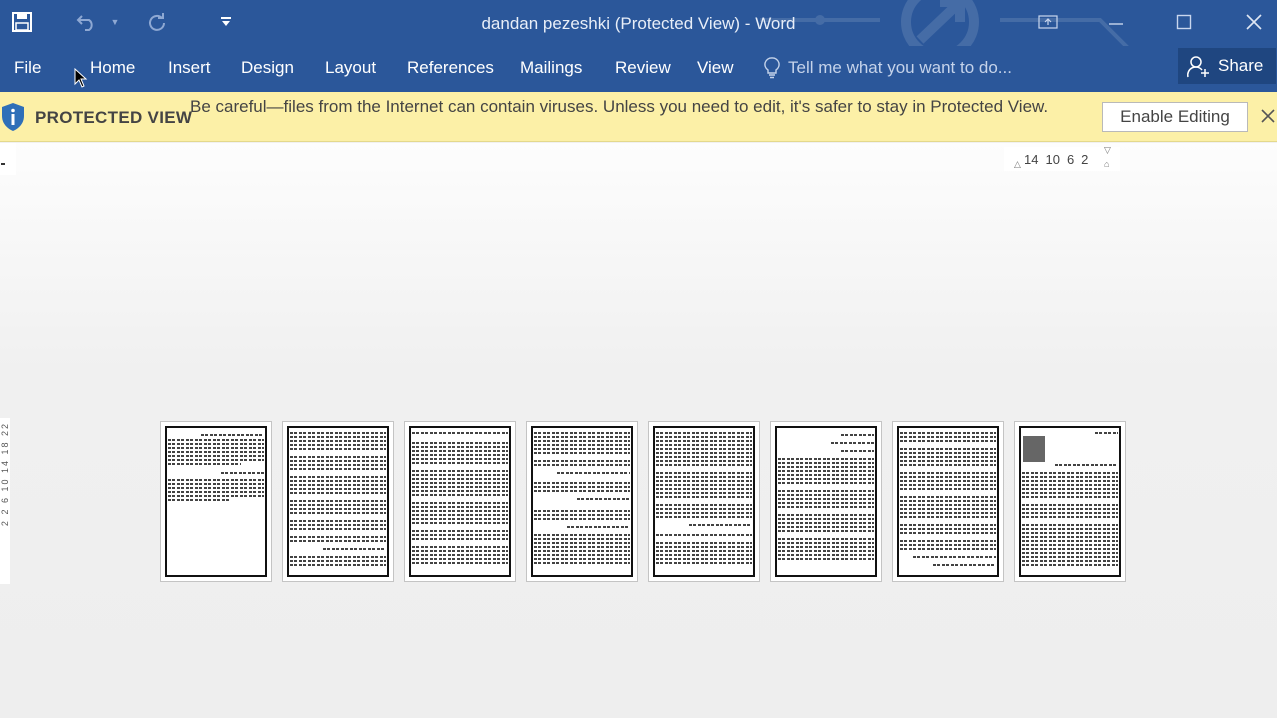 The width and height of the screenshot is (1277, 718). I want to click on share-button: Share, so click(1227, 66).